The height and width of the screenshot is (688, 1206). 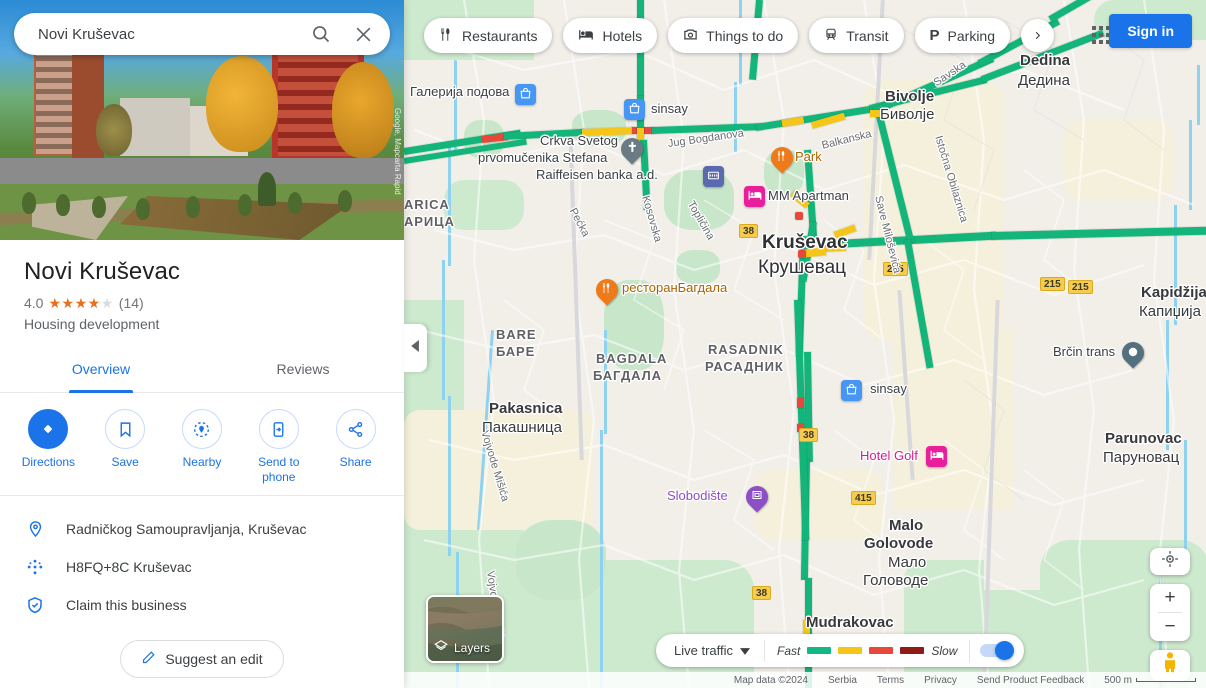 What do you see at coordinates (214, 659) in the screenshot?
I see `suggest-label: Suggest an edit` at bounding box center [214, 659].